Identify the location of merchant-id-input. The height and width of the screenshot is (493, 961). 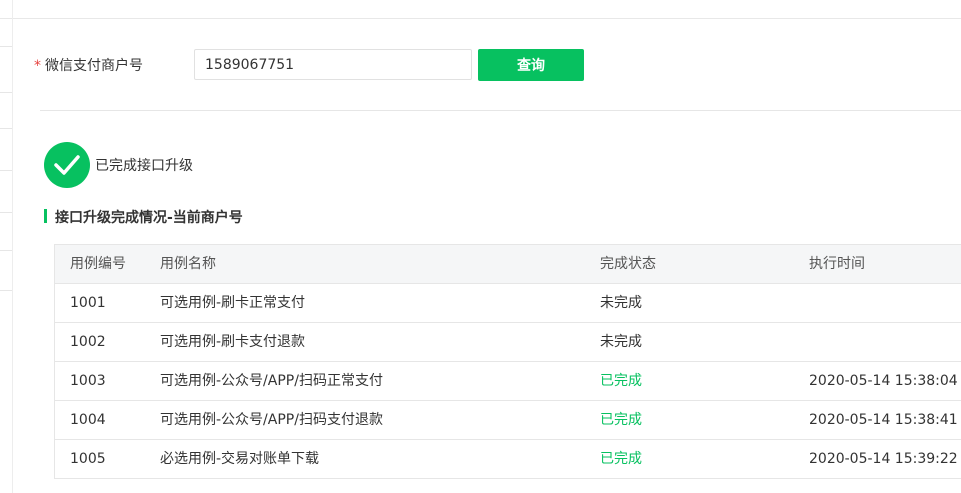
(333, 64).